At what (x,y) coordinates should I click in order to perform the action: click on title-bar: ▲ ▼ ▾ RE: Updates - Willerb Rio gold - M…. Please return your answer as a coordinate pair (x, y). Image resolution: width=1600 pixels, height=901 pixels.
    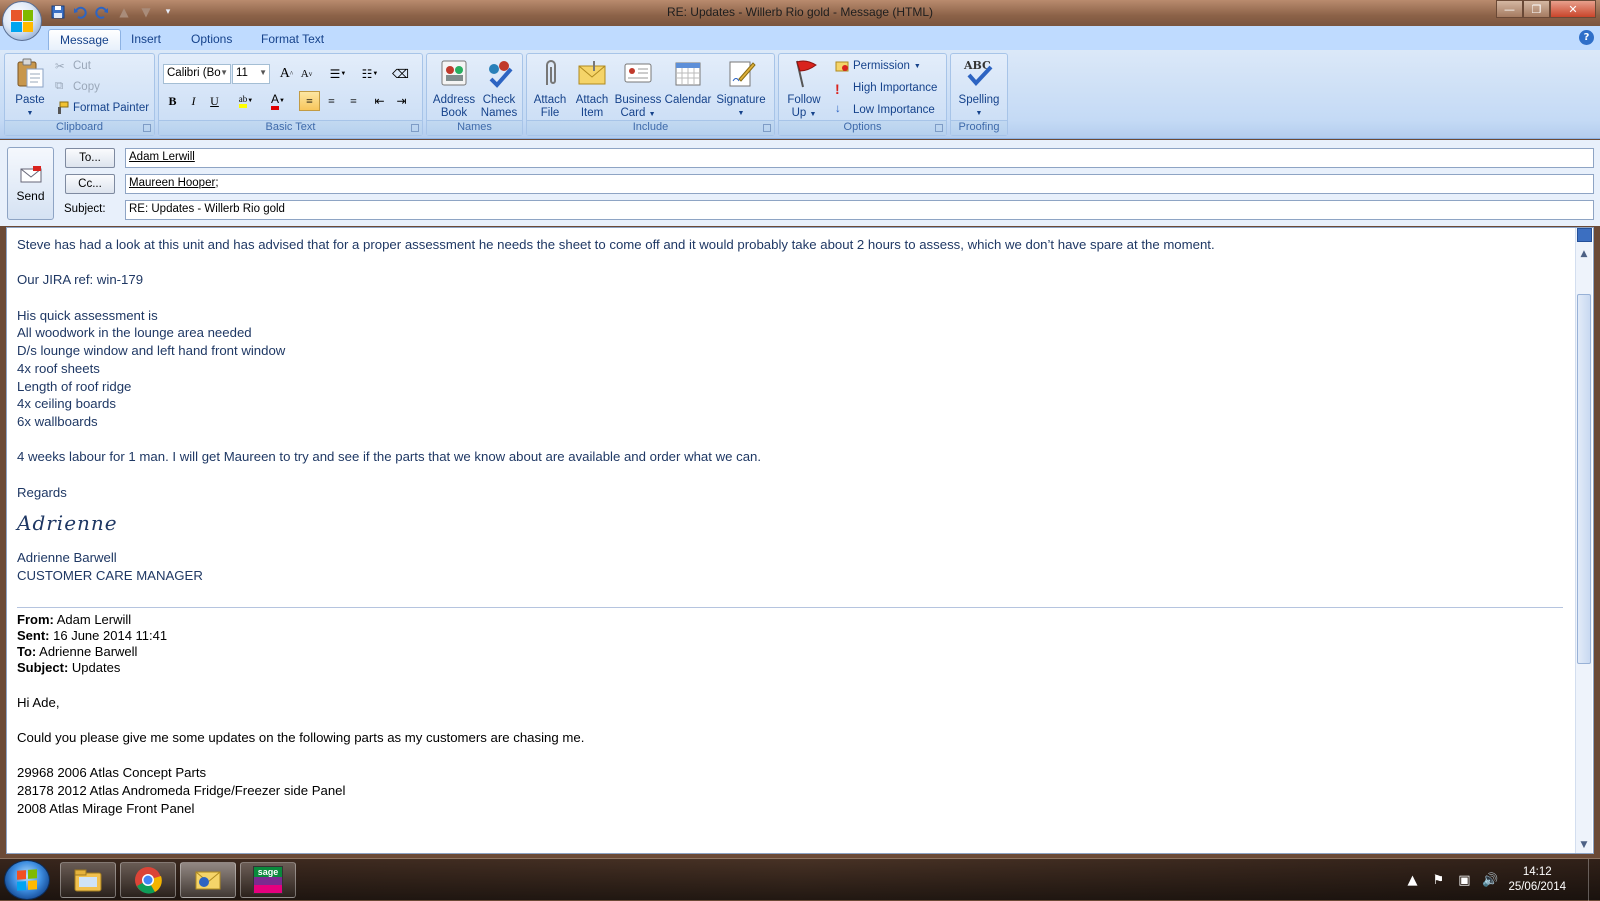
    Looking at the image, I should click on (800, 13).